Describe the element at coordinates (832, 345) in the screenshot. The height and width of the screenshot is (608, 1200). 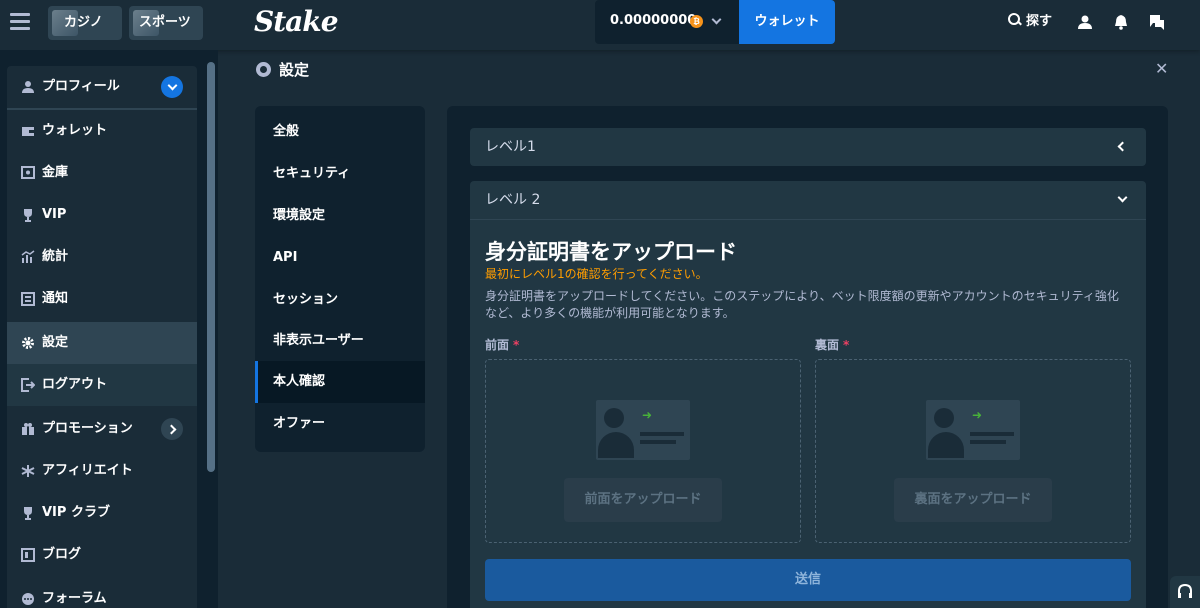
I see `back-label: 裏面 *` at that location.